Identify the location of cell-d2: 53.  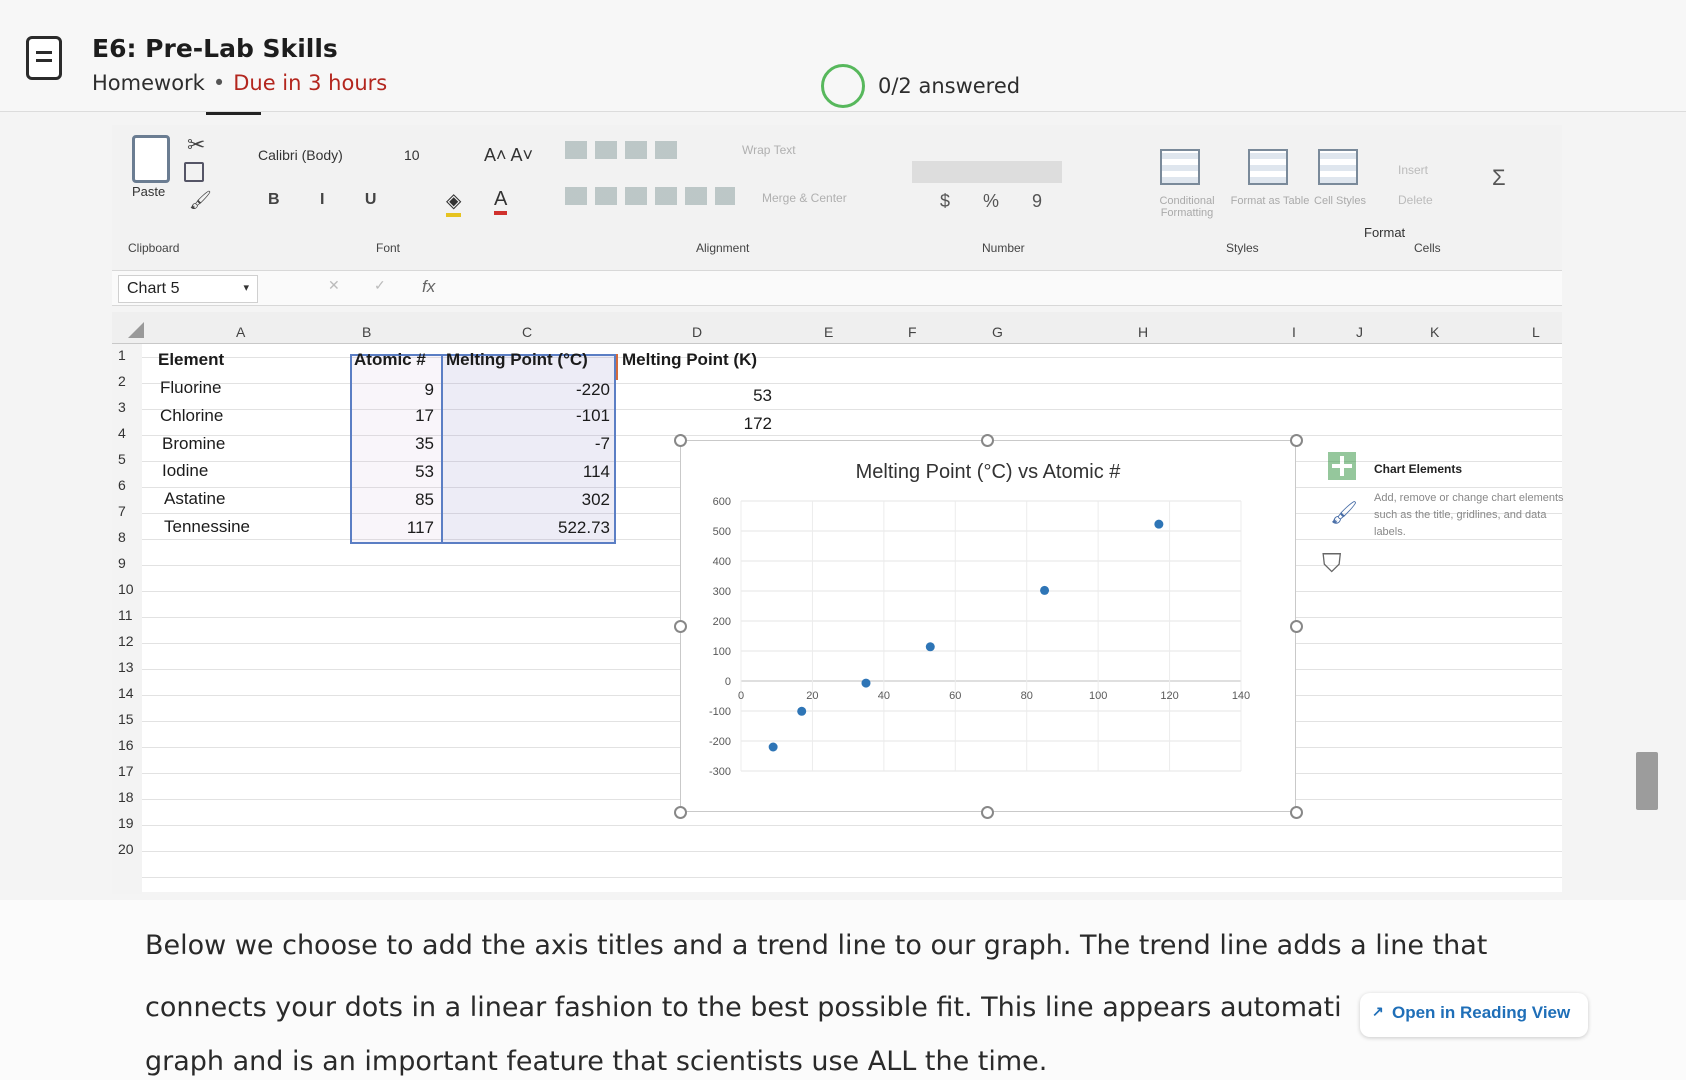
(697, 396).